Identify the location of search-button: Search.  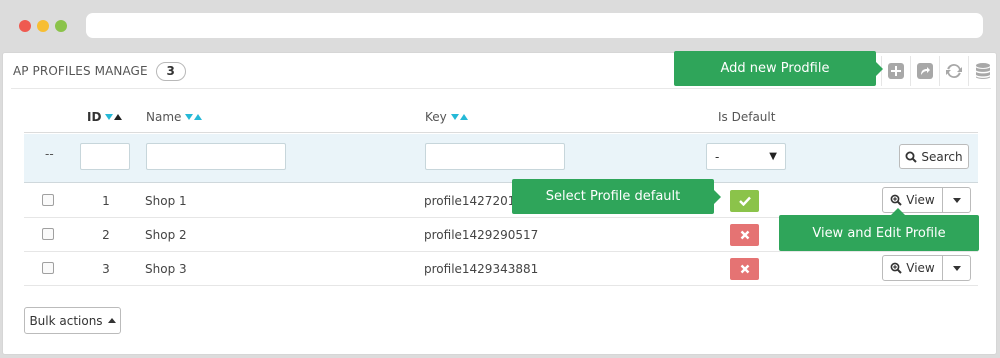
(934, 156).